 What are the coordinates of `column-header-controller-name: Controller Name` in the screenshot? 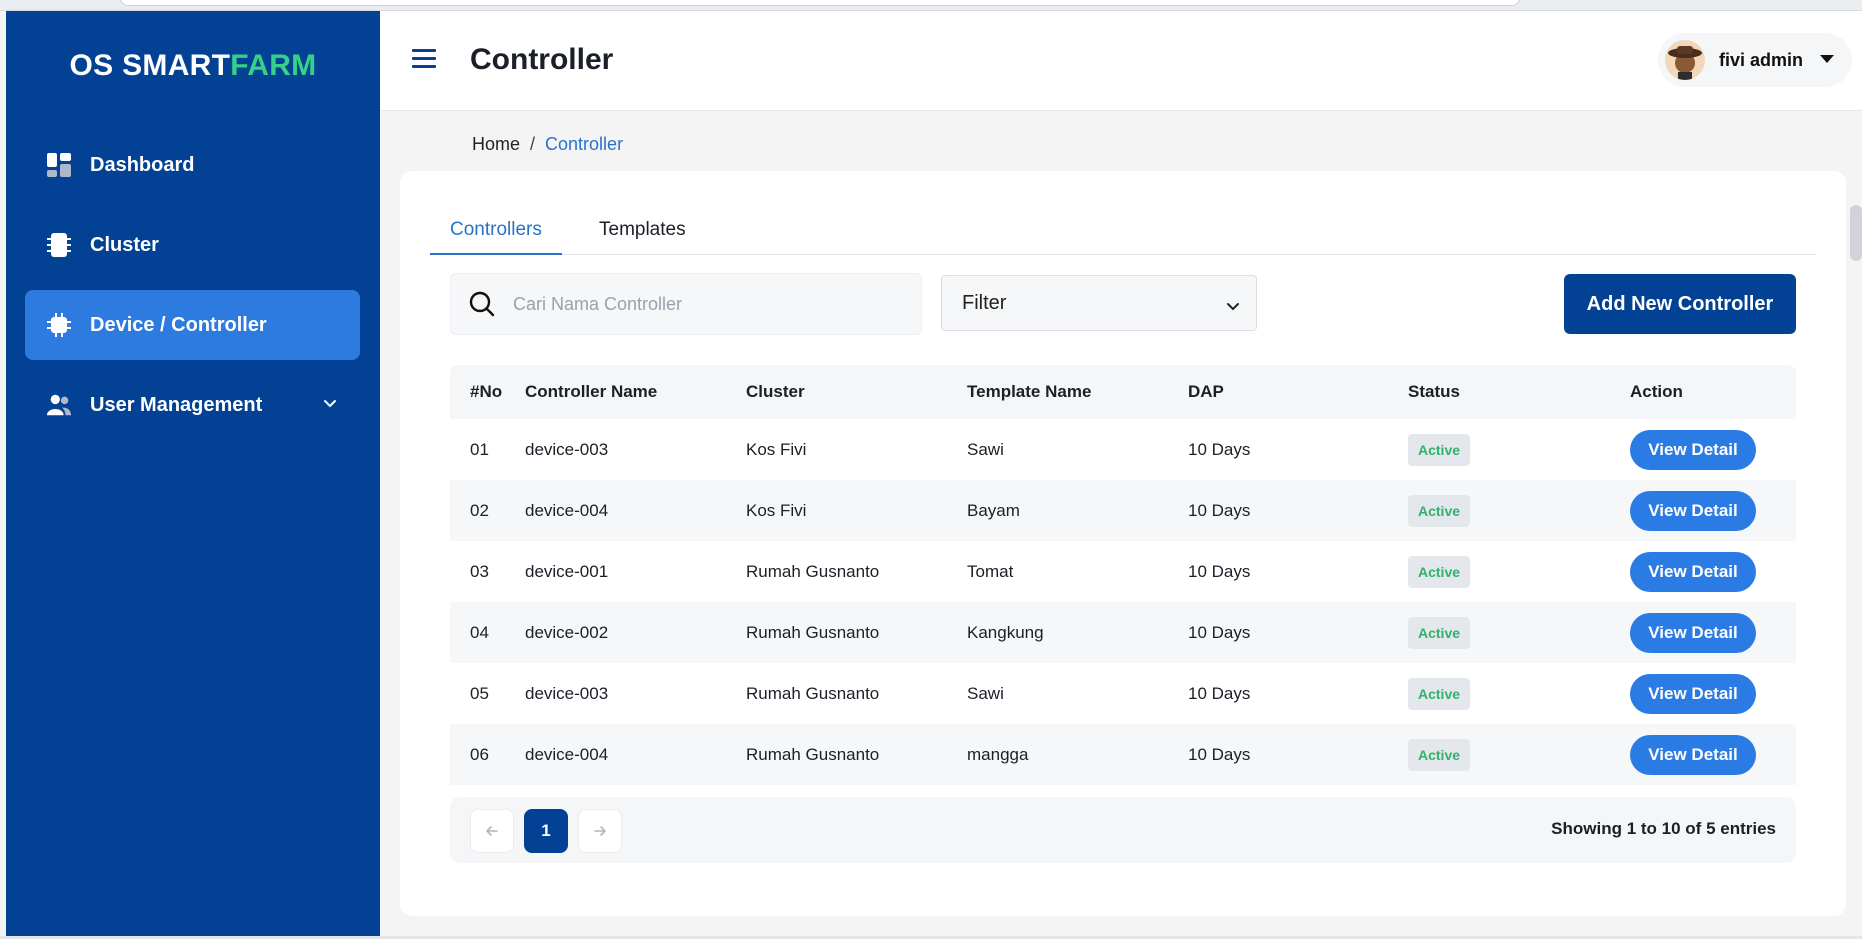 It's located at (591, 391).